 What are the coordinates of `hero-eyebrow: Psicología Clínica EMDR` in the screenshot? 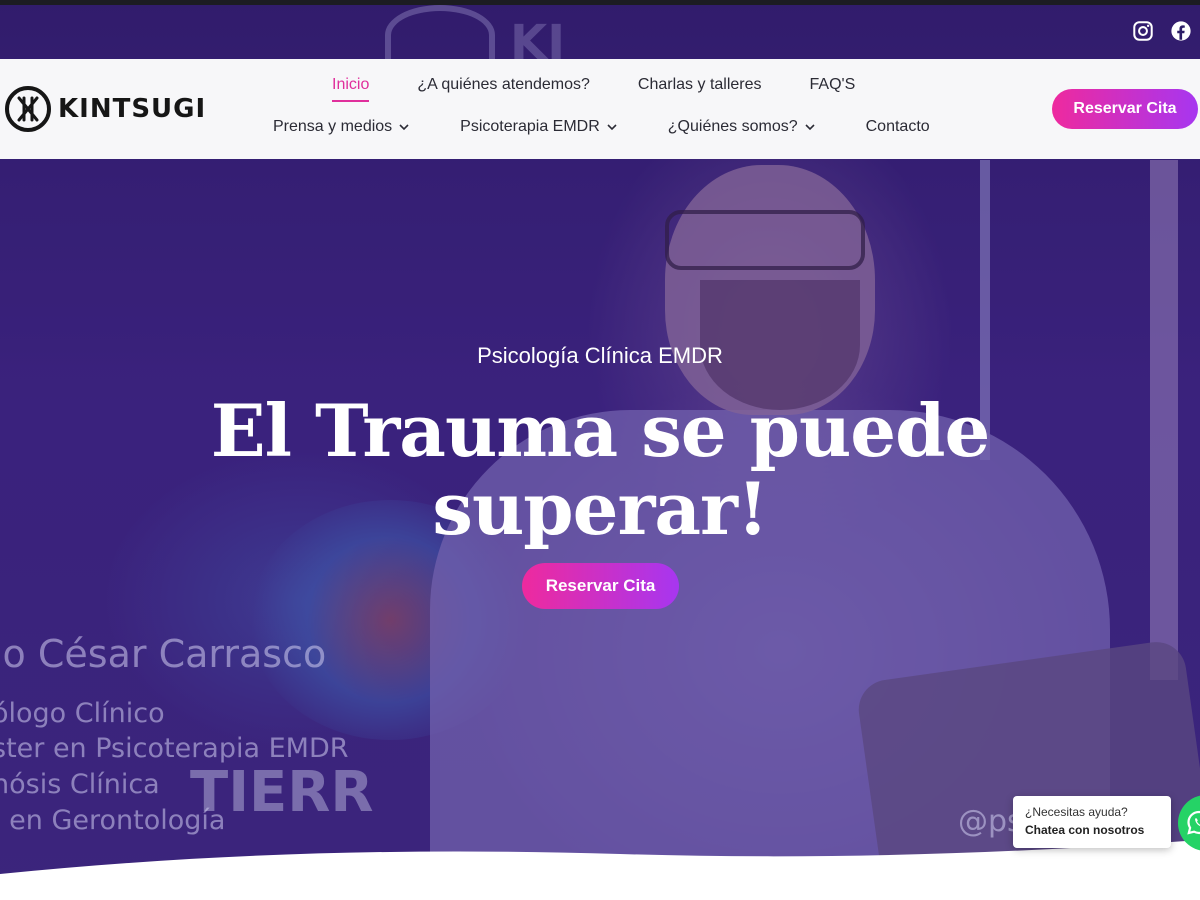 It's located at (600, 355).